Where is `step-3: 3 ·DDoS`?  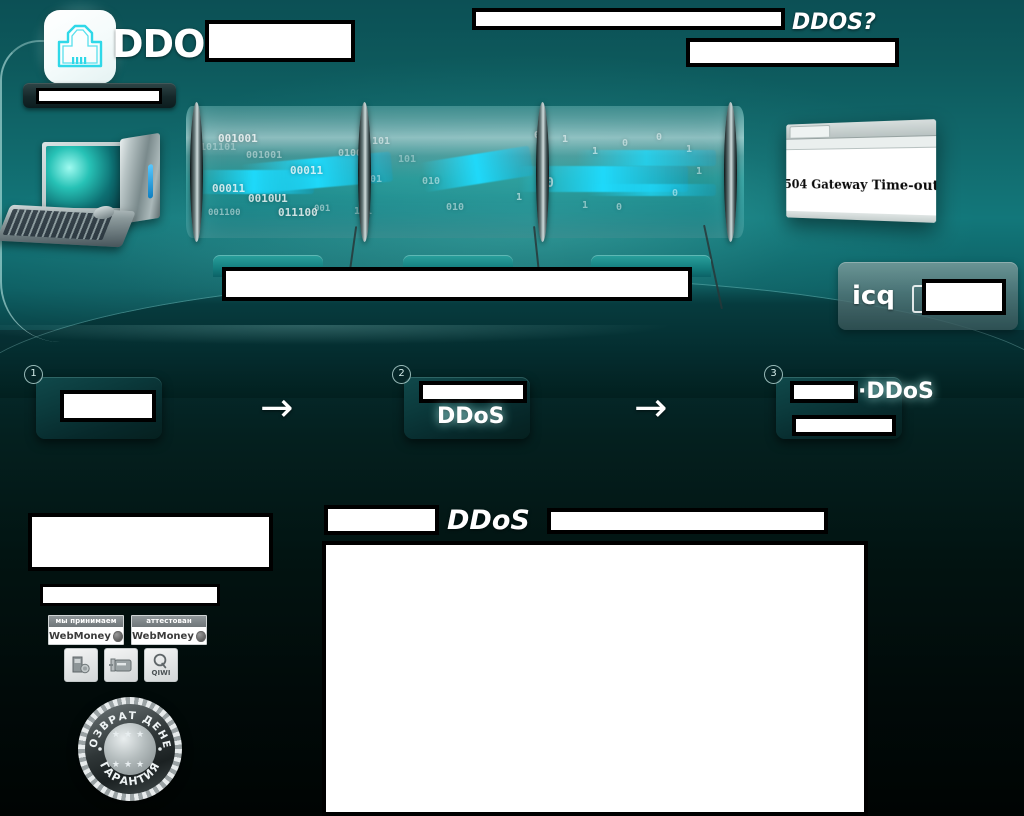 step-3: 3 ·DDoS is located at coordinates (849, 402).